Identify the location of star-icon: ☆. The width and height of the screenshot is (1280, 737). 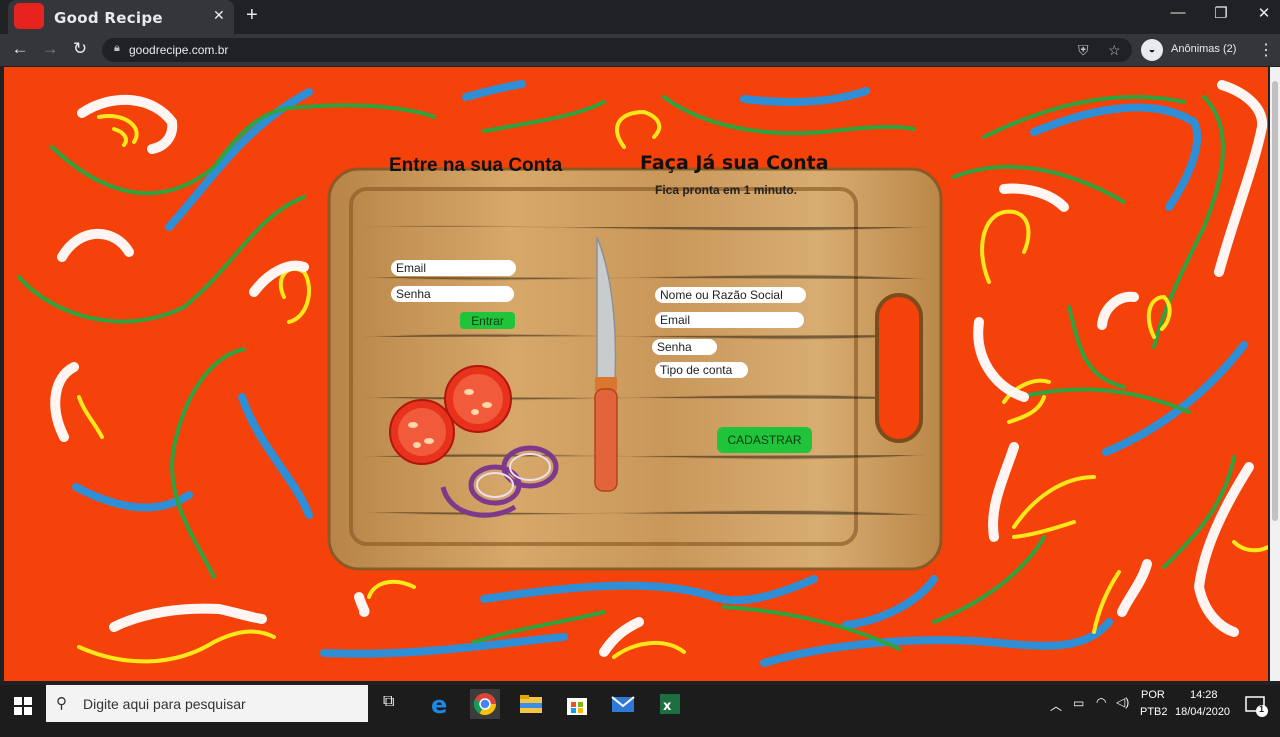
(1114, 50).